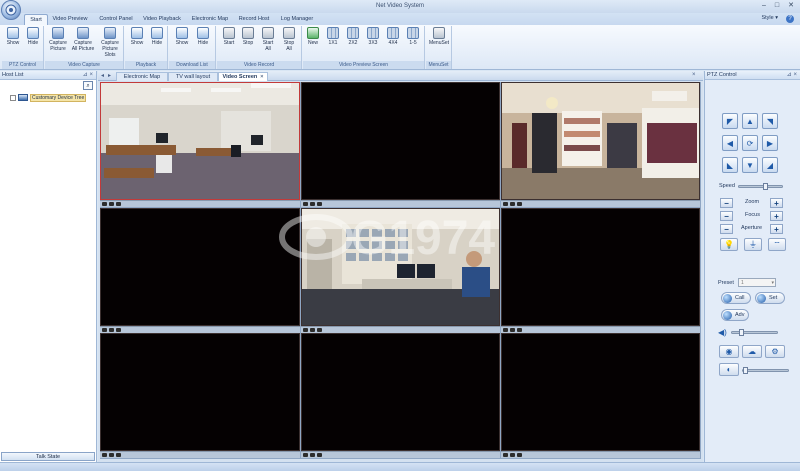 The width and height of the screenshot is (800, 471). Describe the element at coordinates (259, 65) in the screenshot. I see `group-label: Video Record` at that location.